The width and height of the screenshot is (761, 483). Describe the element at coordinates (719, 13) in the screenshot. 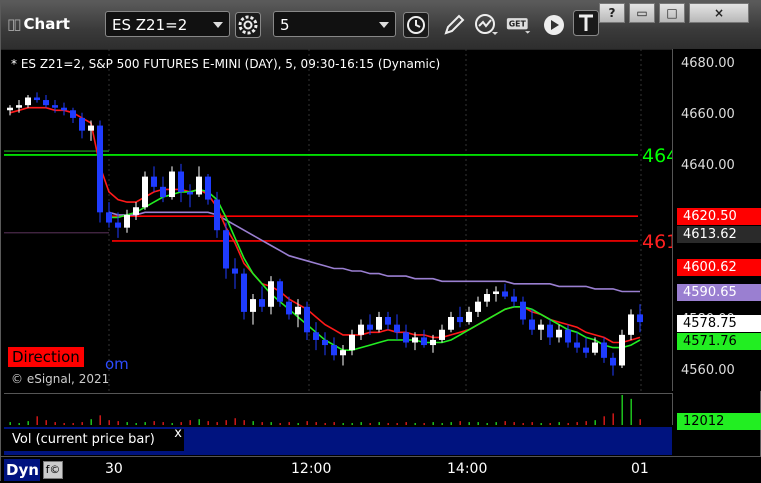

I see `close-button: ×` at that location.